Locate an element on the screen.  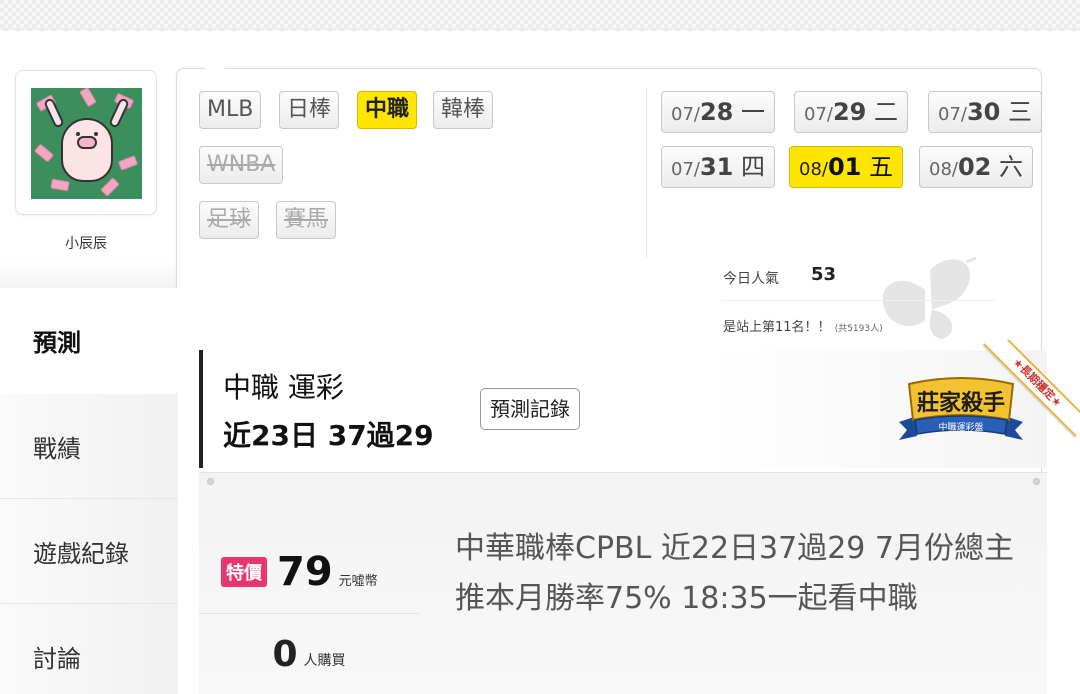
league-tab-mlb: MLB is located at coordinates (230, 110).